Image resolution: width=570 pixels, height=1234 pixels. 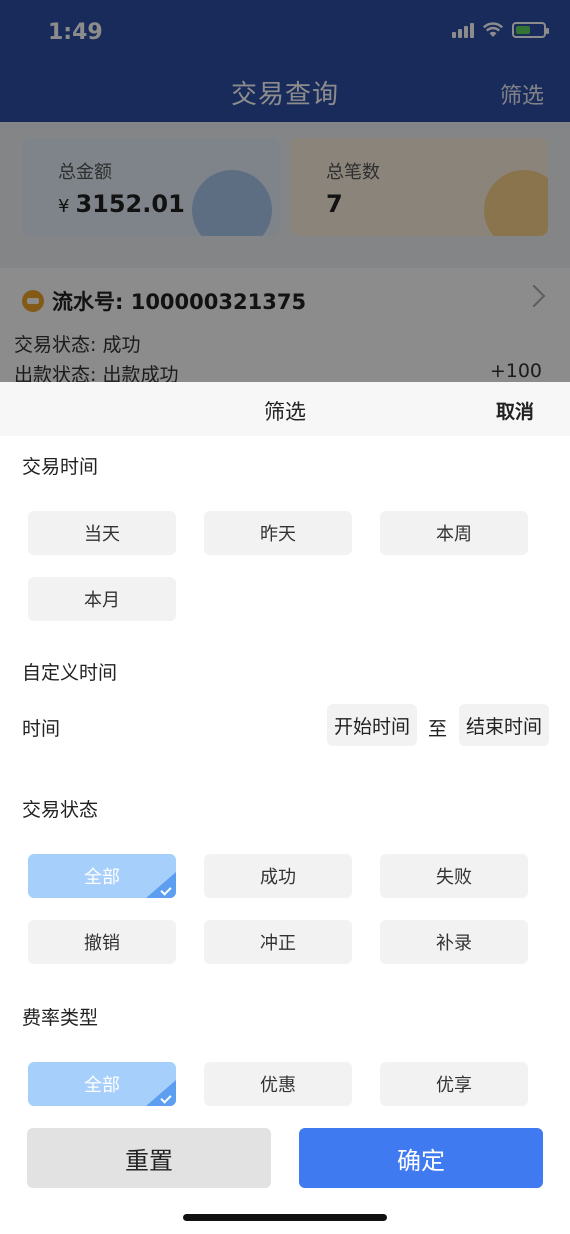 I want to click on fee-option-all-label: 全部, so click(x=102, y=1085).